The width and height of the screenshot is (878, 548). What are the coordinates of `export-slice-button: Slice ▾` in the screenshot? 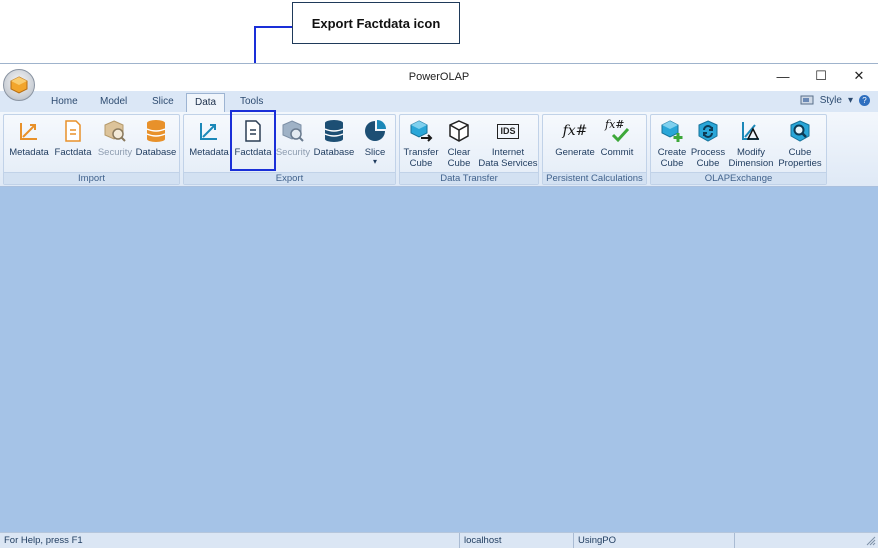 It's located at (375, 142).